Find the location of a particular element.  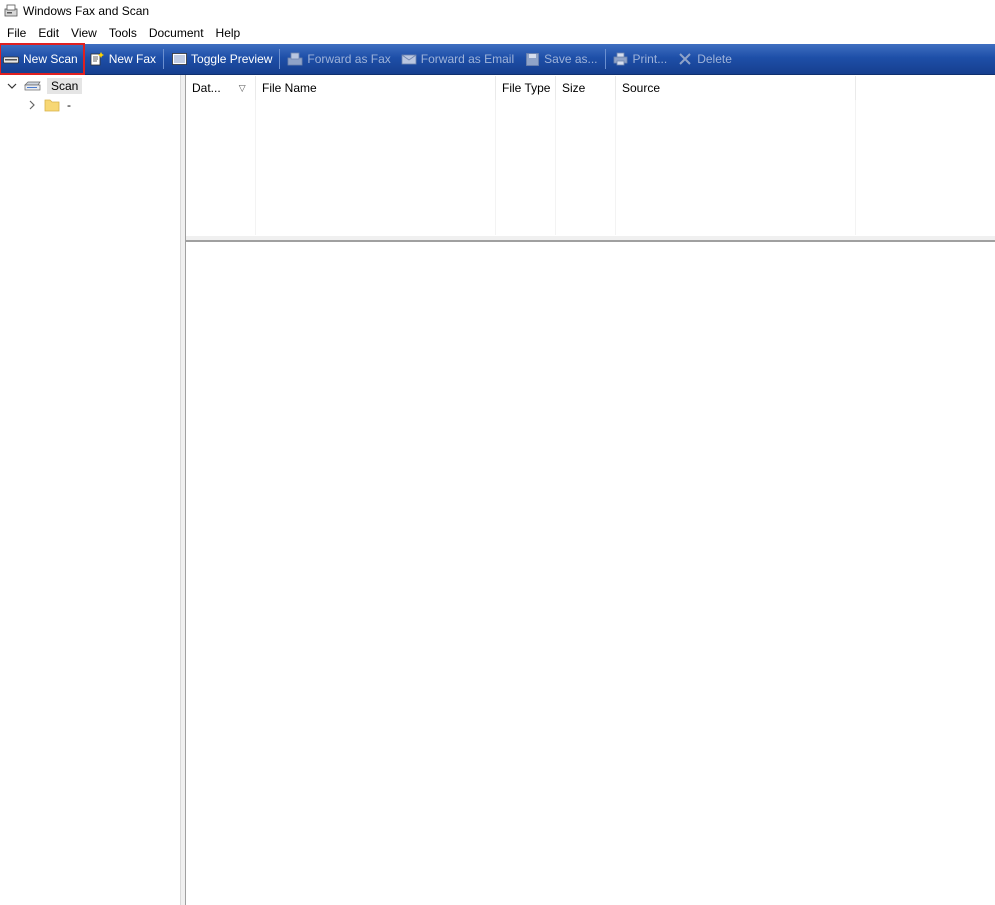

column-header-file-name: File Name is located at coordinates (376, 88).